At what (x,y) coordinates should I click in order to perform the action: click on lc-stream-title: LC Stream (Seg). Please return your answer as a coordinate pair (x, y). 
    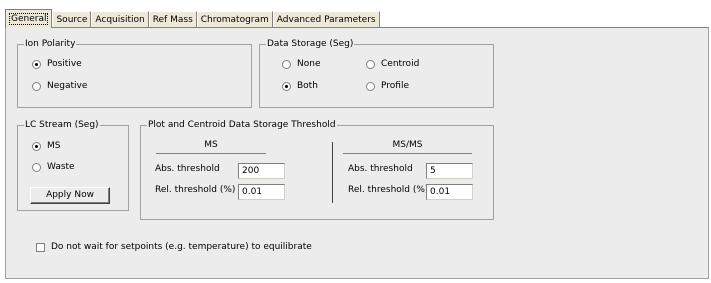
    Looking at the image, I should click on (62, 125).